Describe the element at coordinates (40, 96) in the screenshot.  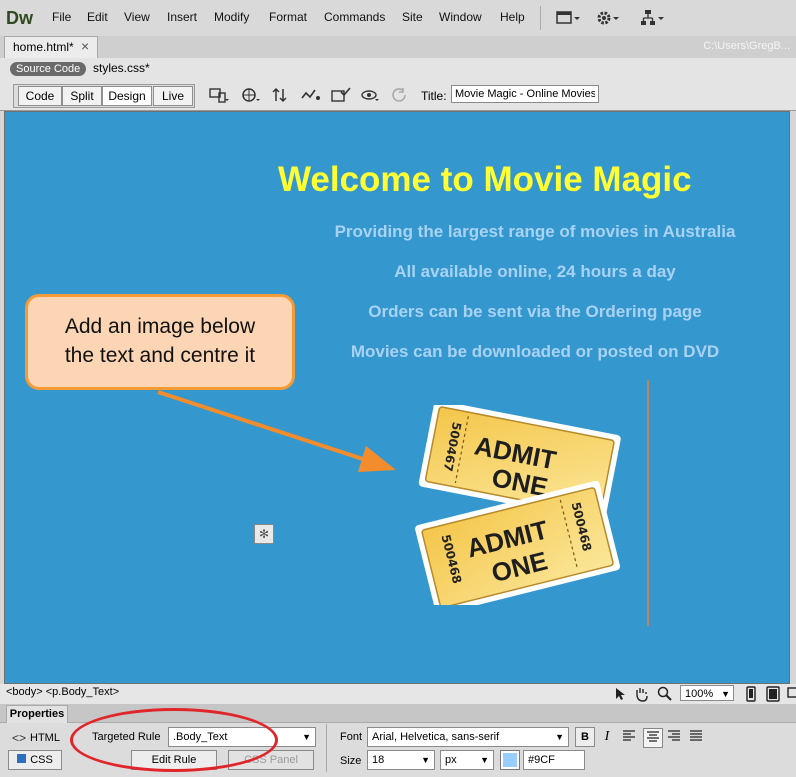
I see `code-view-button: Code` at that location.